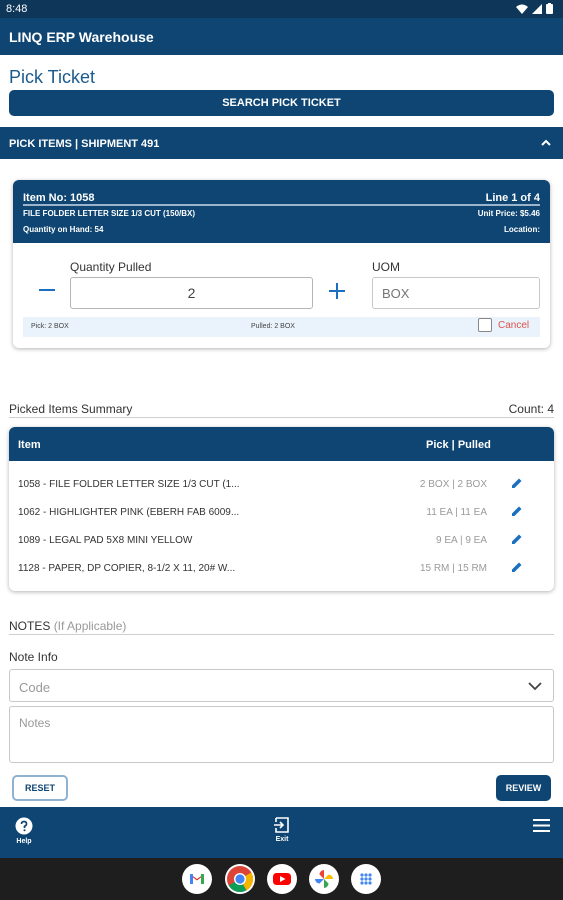 The image size is (563, 900). I want to click on code-placeholder: Code, so click(35, 687).